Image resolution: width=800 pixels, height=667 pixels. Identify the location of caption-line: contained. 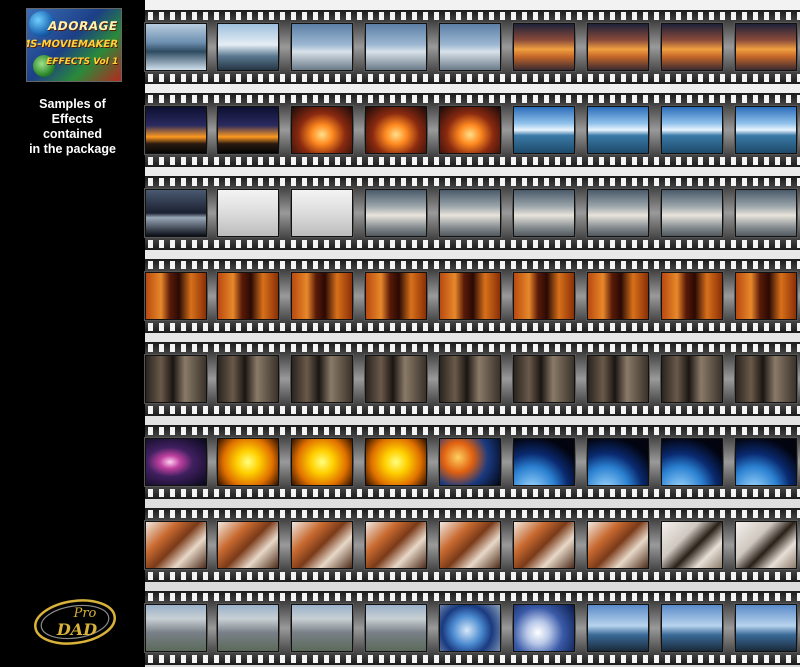
(72, 134).